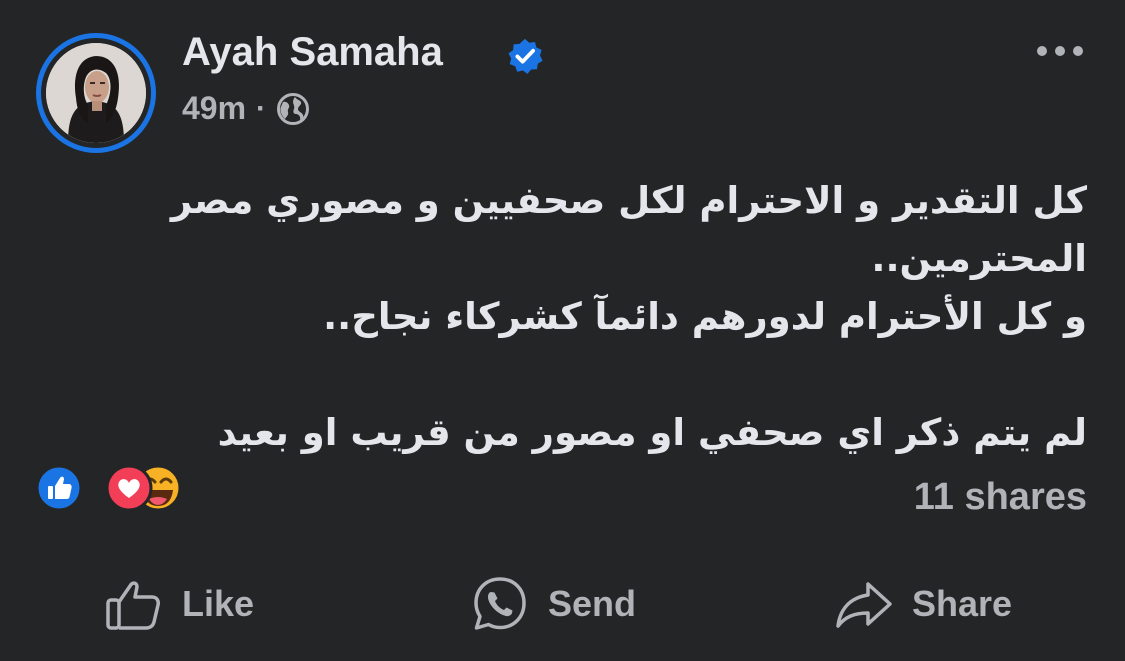 Image resolution: width=1125 pixels, height=661 pixels. I want to click on post-time: 49m, so click(214, 108).